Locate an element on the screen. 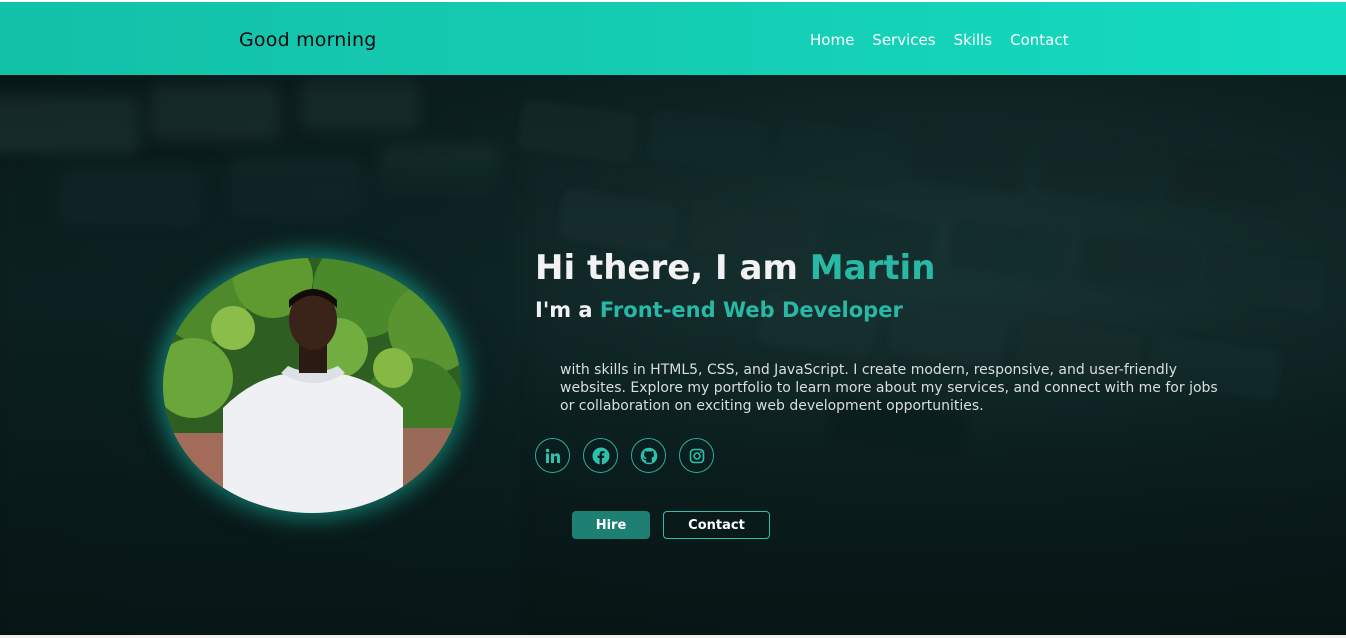 The image size is (1346, 638). instagram-icon is located at coordinates (696, 455).